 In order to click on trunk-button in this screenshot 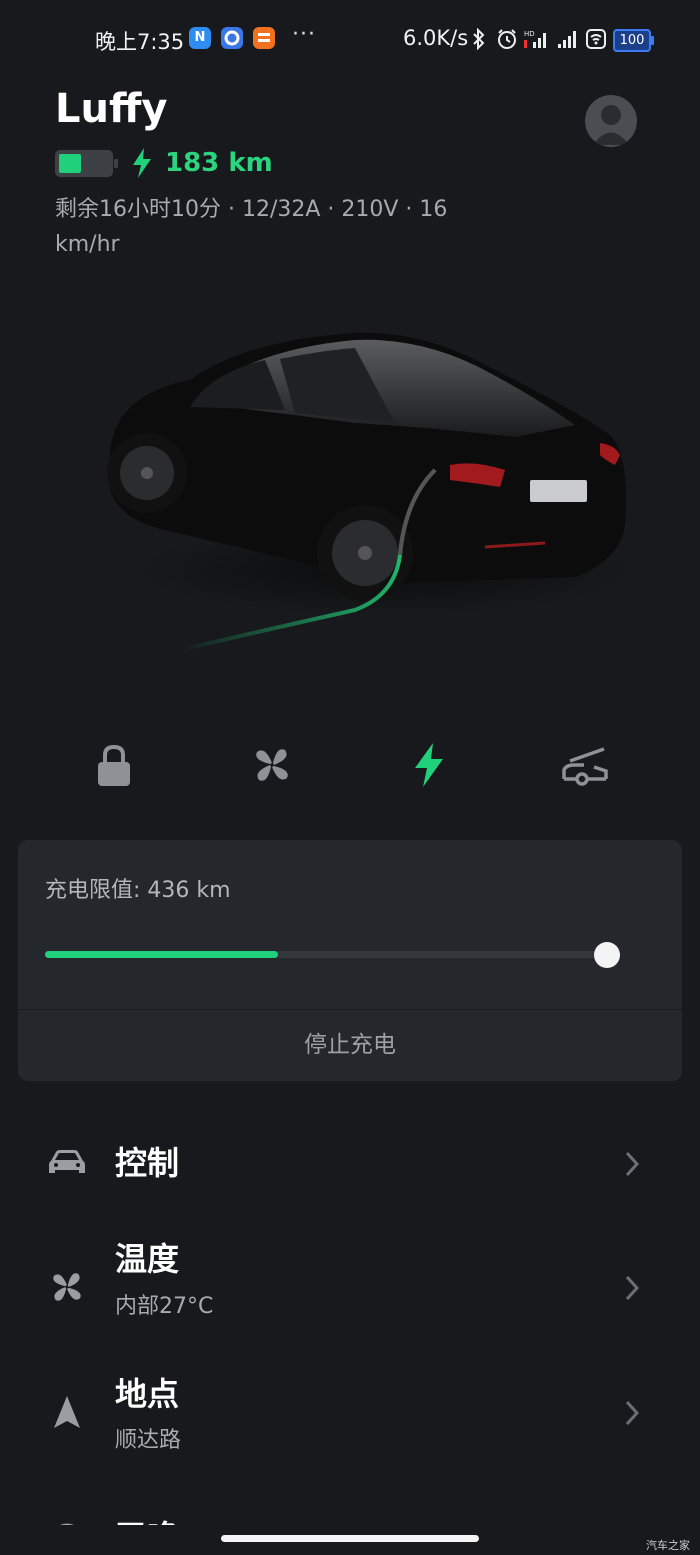, I will do `click(586, 765)`.